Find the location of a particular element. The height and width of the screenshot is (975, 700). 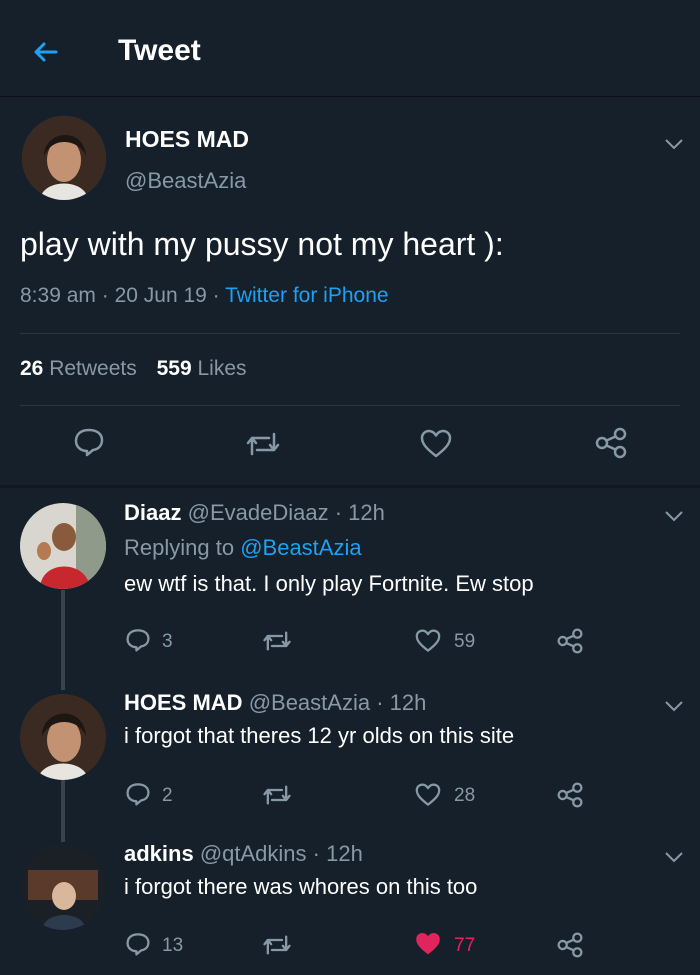

tweet-time: 8:39 am is located at coordinates (58, 295).